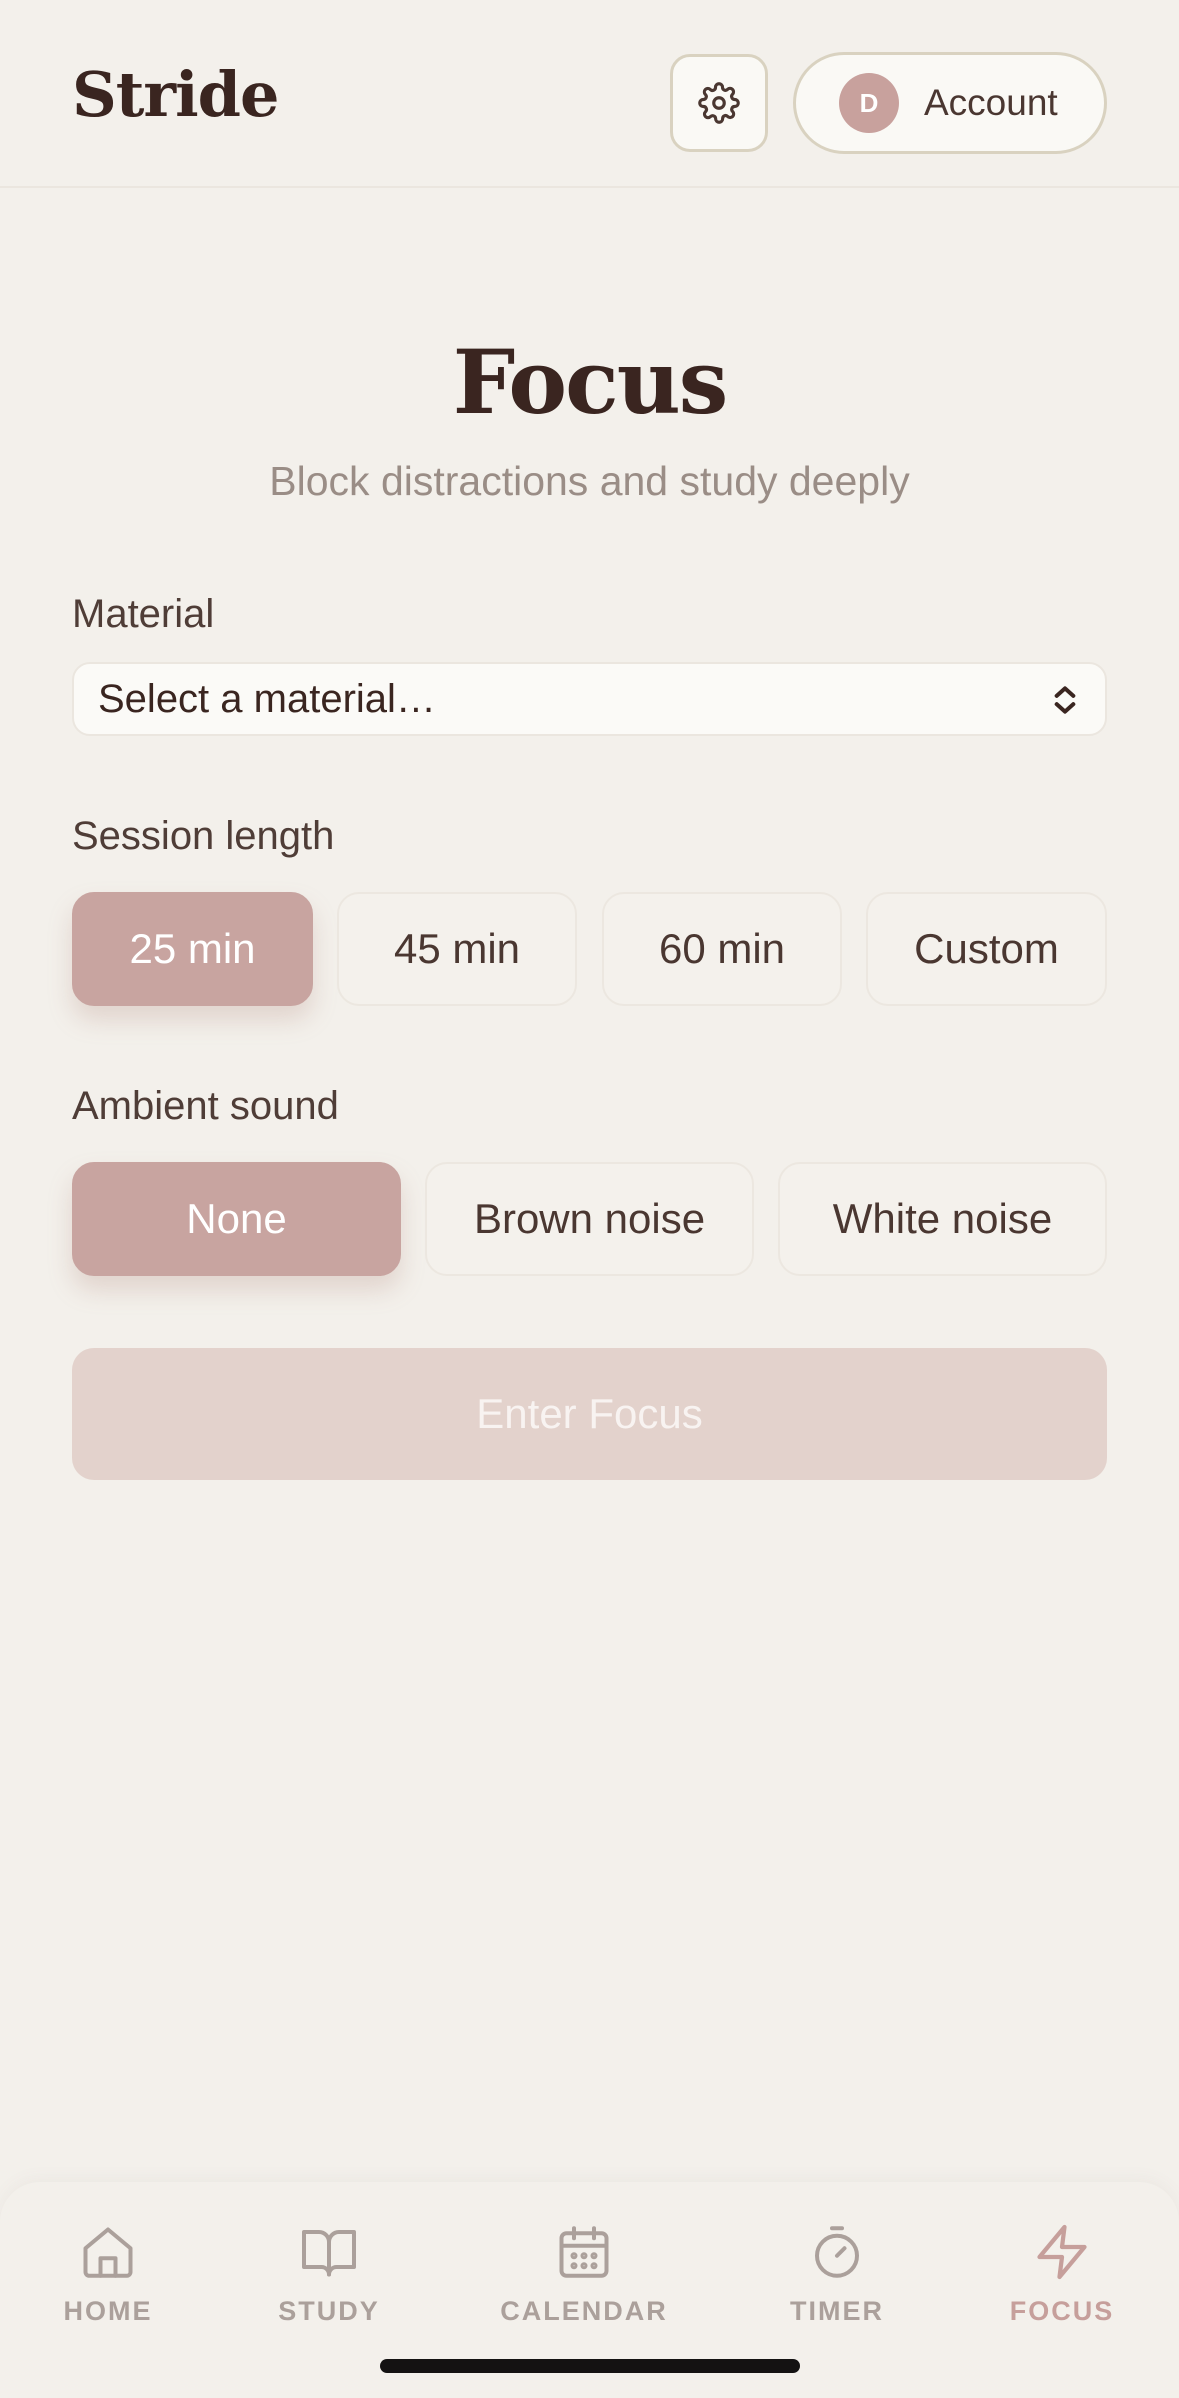  Describe the element at coordinates (203, 836) in the screenshot. I see `session-length-label: Session length` at that location.